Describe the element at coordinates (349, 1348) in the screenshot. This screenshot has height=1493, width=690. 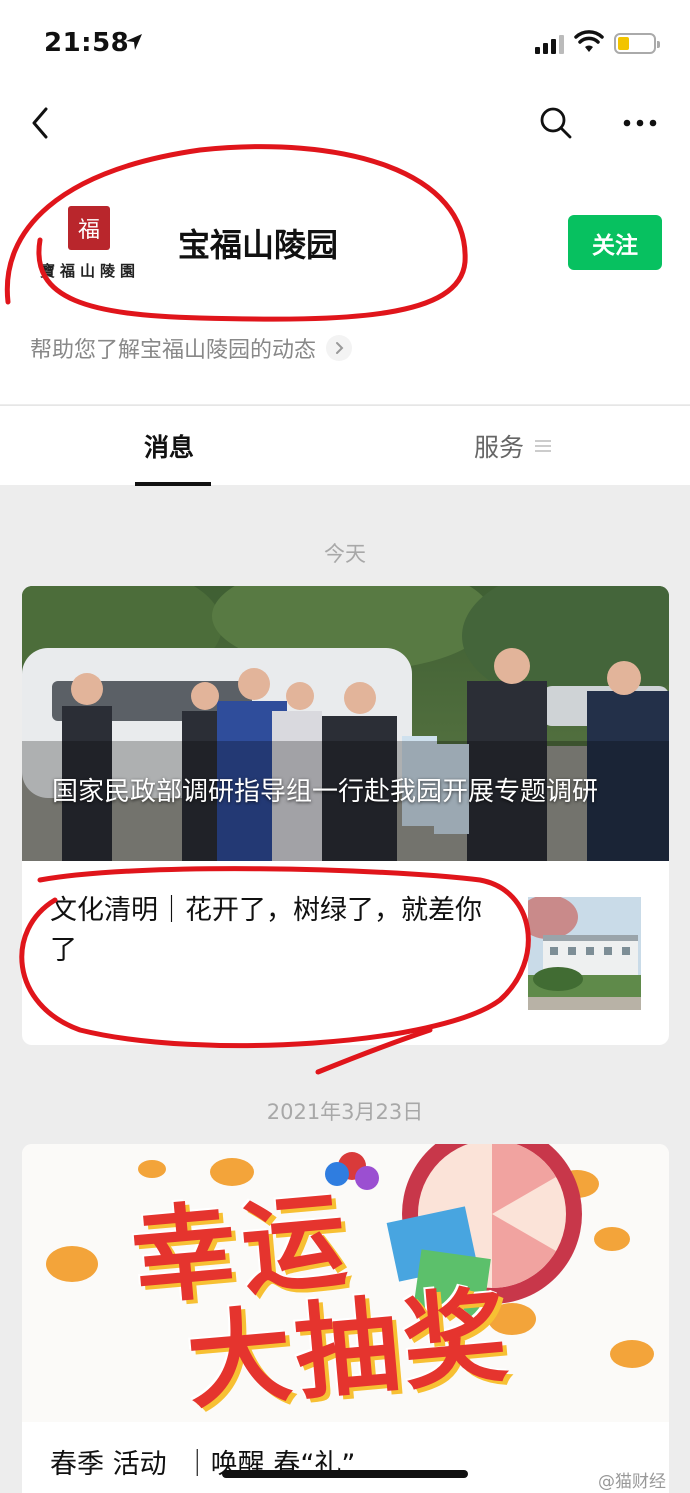
I see `cover-text-bottom: 大抽奖` at that location.